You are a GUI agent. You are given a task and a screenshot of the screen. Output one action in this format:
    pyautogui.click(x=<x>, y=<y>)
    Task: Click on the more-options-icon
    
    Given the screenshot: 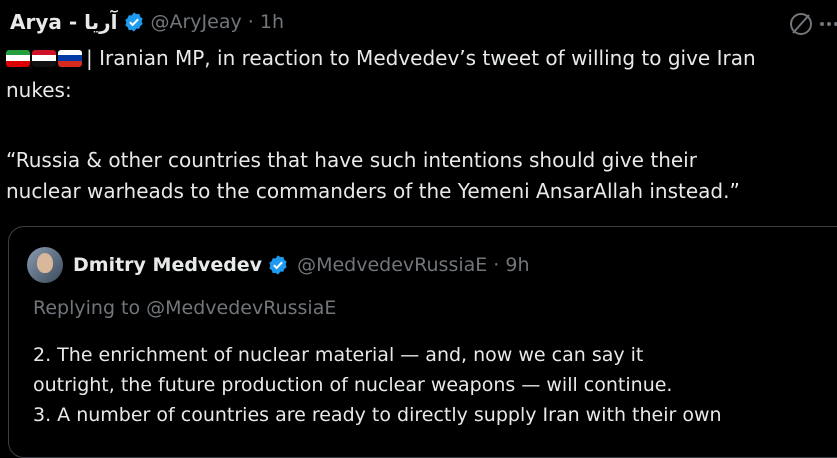 What is the action you would take?
    pyautogui.click(x=828, y=24)
    